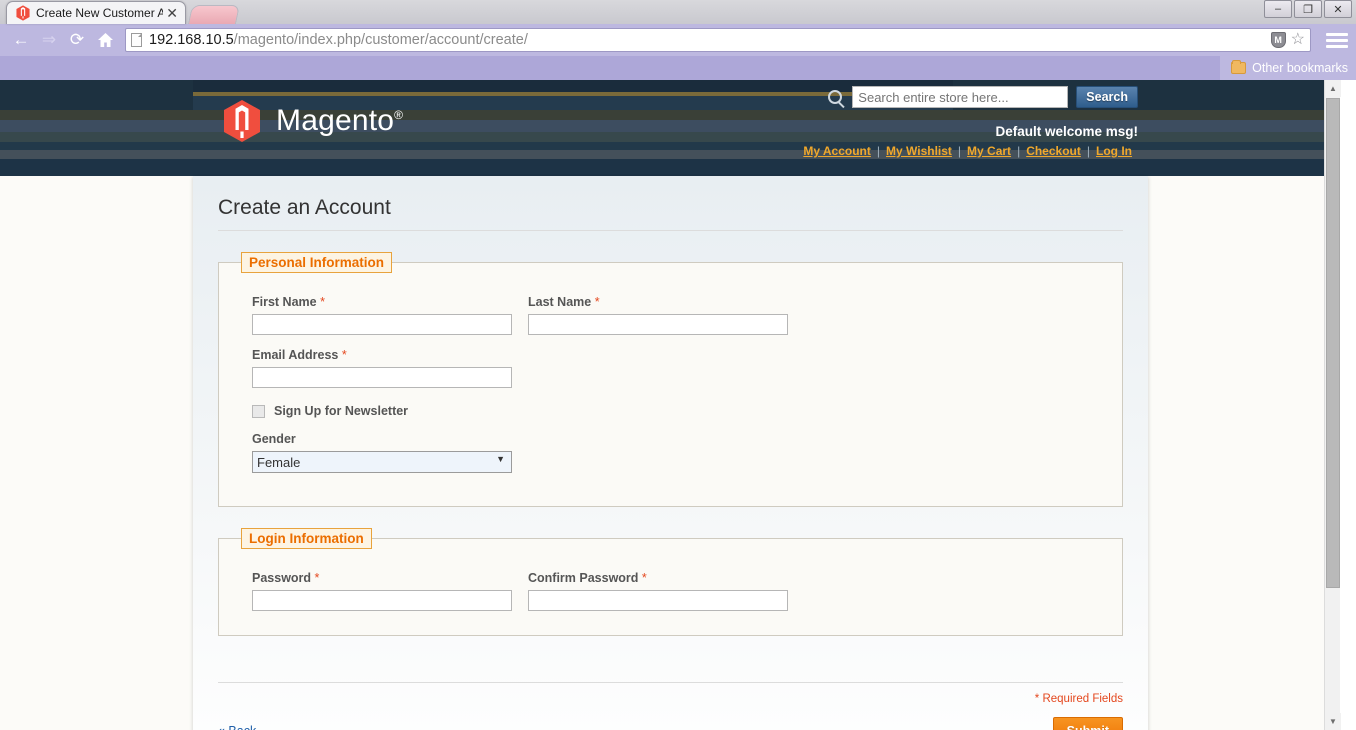 This screenshot has width=1356, height=730. What do you see at coordinates (1107, 97) in the screenshot?
I see `search-button: Search` at bounding box center [1107, 97].